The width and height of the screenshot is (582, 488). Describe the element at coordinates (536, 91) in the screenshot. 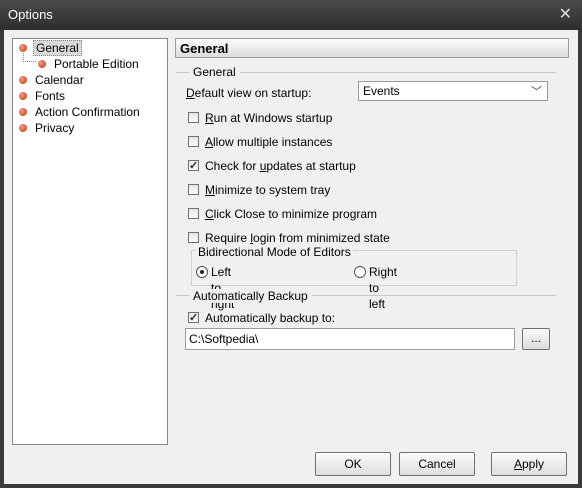

I see `chevron-down-icon: ﹀` at that location.